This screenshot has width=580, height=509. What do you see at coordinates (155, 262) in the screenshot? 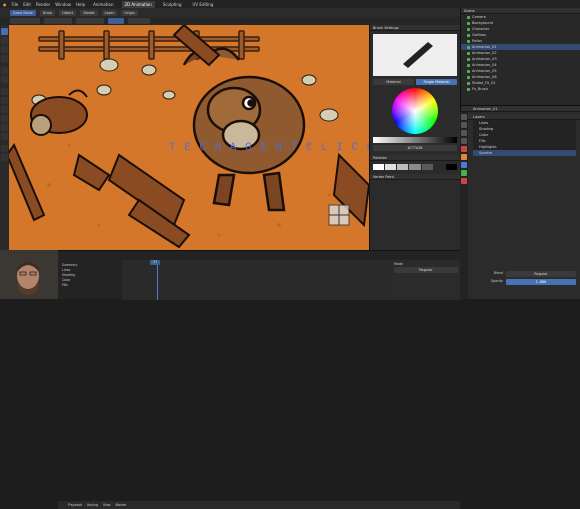
I see `current-frame: 37` at bounding box center [155, 262].